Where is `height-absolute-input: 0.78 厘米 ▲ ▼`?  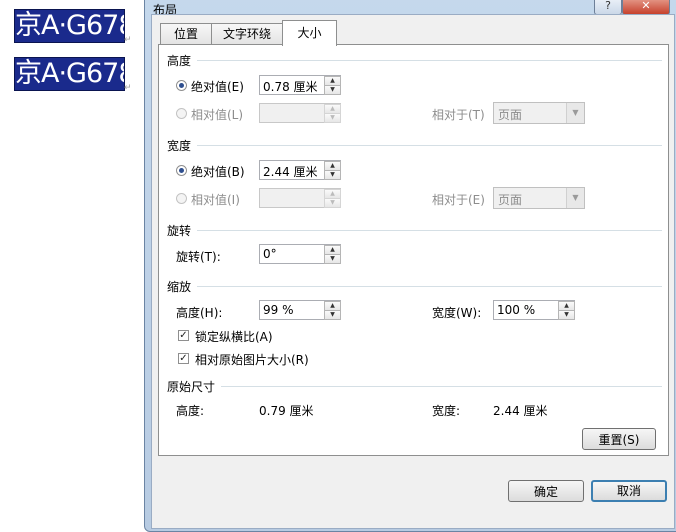
height-absolute-input: 0.78 厘米 ▲ ▼ is located at coordinates (300, 85).